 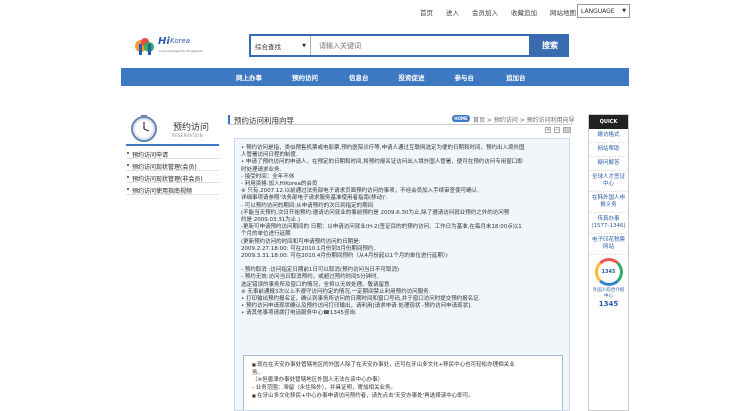 I want to click on guide-line: - 预约无效:访问当日取消预约，或超过预约时间5分钟时,, so click(x=310, y=277).